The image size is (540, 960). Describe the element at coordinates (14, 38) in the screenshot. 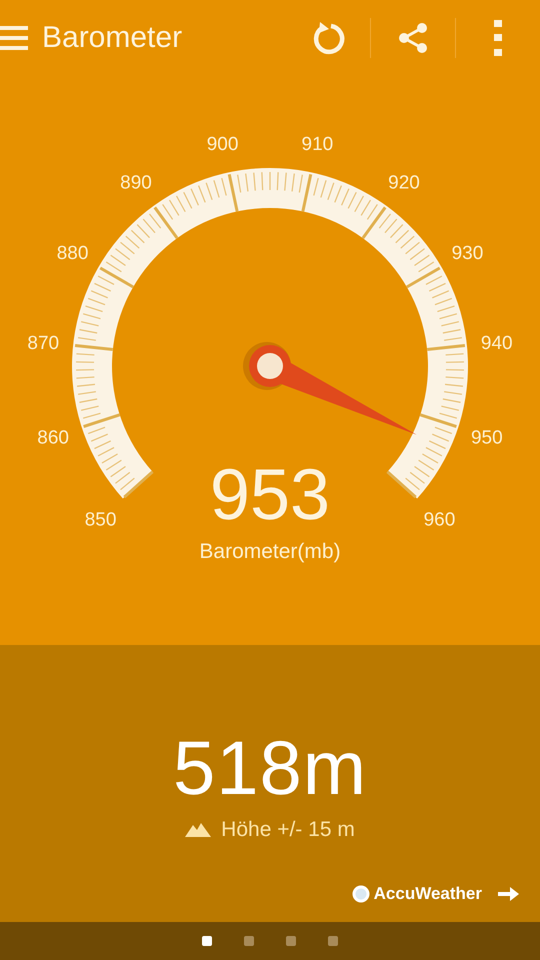

I see `menu-icon` at that location.